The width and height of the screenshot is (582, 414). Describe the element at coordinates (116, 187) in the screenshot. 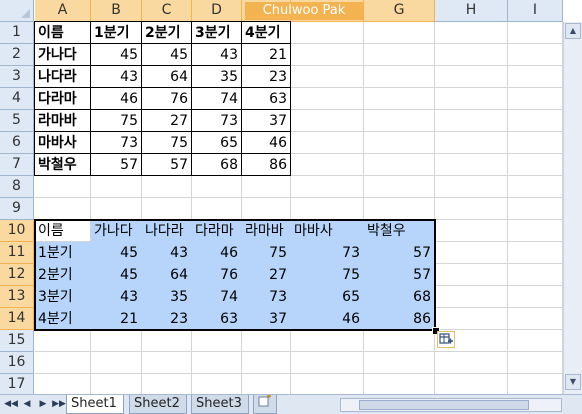

I see `cell-b8` at that location.